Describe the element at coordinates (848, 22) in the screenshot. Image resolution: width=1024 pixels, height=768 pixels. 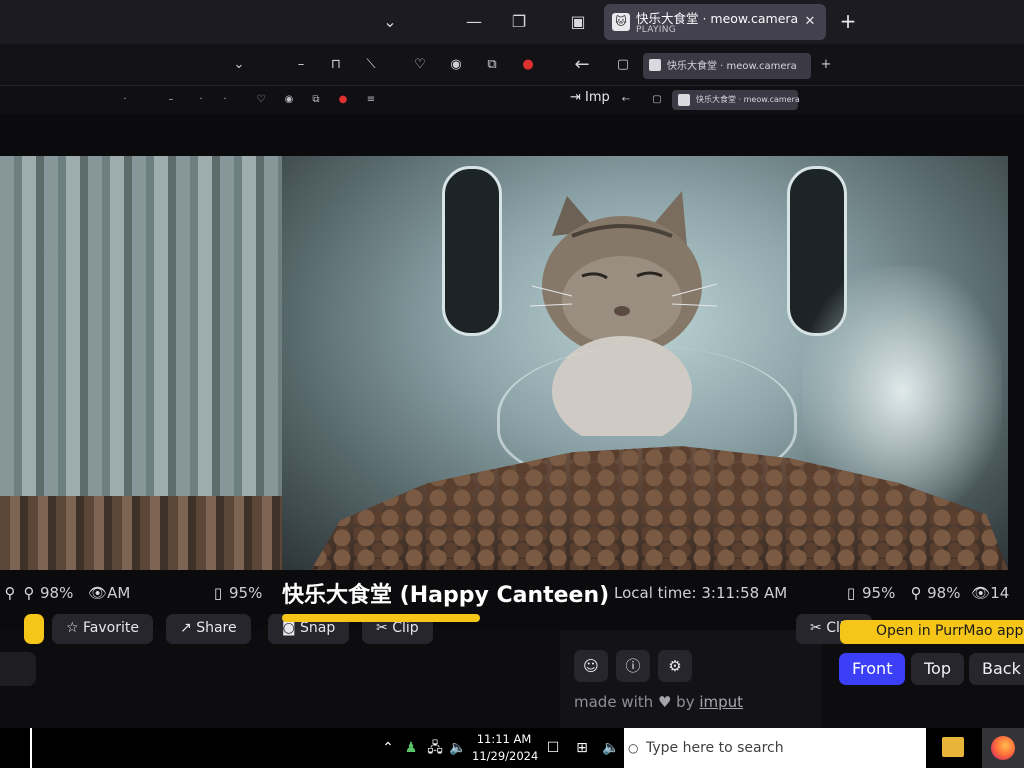
I see `new-tab-button: +` at that location.